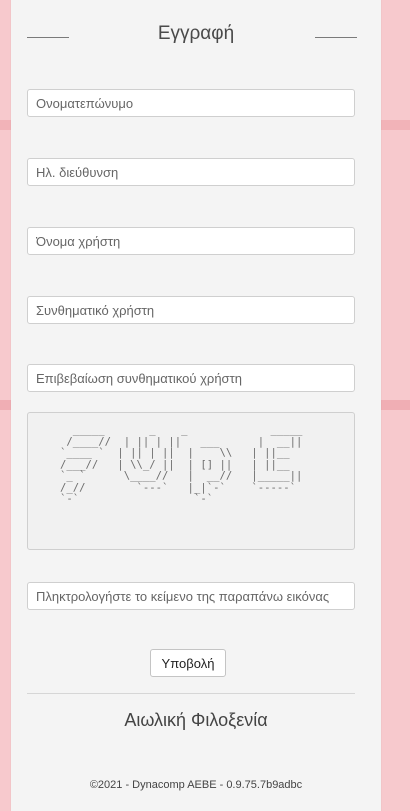 This screenshot has height=811, width=410. What do you see at coordinates (196, 720) in the screenshot?
I see `brand-name: Αιωλική Φιλοξενία` at bounding box center [196, 720].